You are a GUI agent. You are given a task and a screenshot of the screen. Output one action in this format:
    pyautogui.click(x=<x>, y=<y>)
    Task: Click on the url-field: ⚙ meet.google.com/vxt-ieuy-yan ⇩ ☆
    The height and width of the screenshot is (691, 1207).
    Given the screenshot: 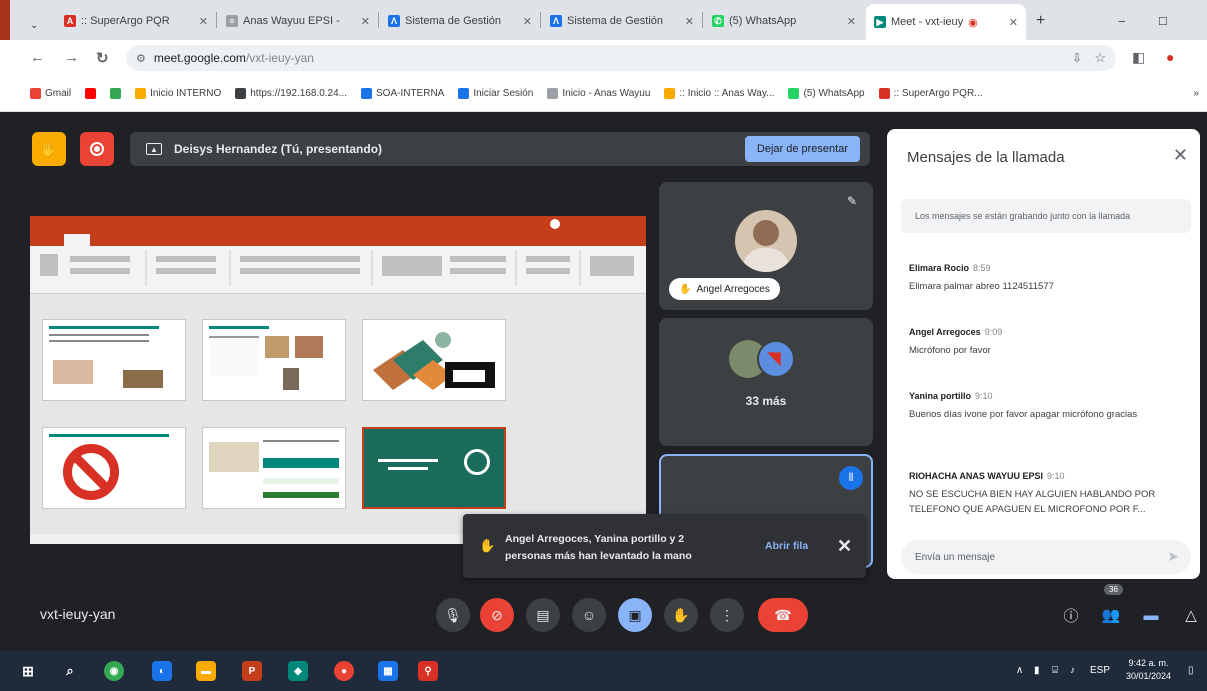 What is the action you would take?
    pyautogui.click(x=621, y=58)
    